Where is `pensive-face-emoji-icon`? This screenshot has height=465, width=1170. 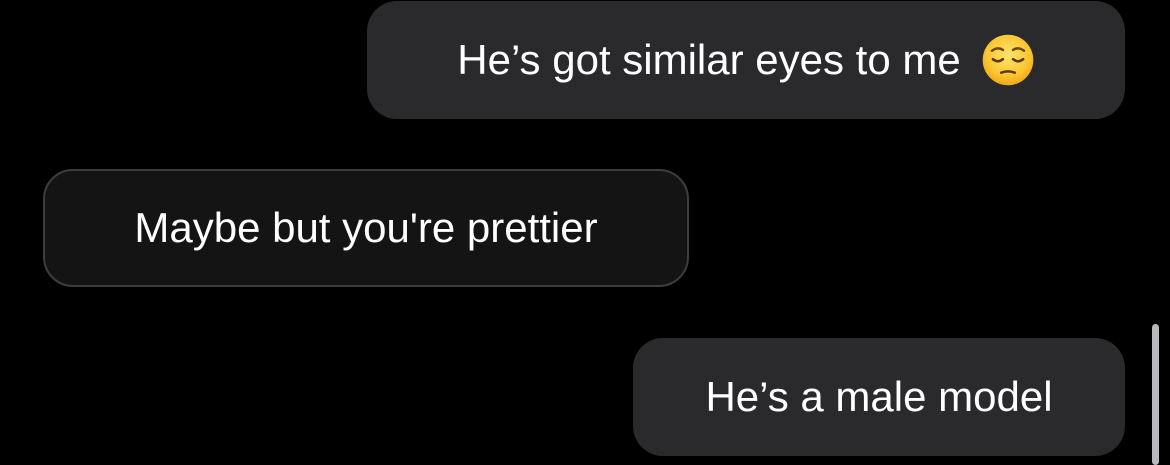
pensive-face-emoji-icon is located at coordinates (1008, 60).